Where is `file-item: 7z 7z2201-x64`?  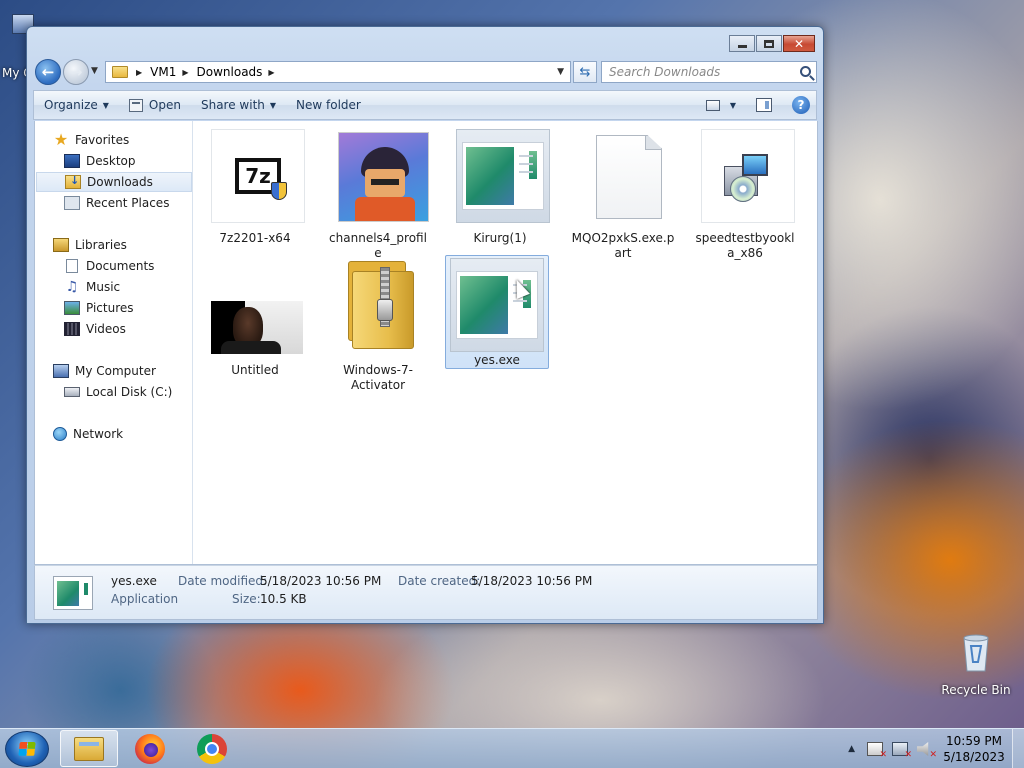
file-item: 7z 7z2201-x64 is located at coordinates (255, 187).